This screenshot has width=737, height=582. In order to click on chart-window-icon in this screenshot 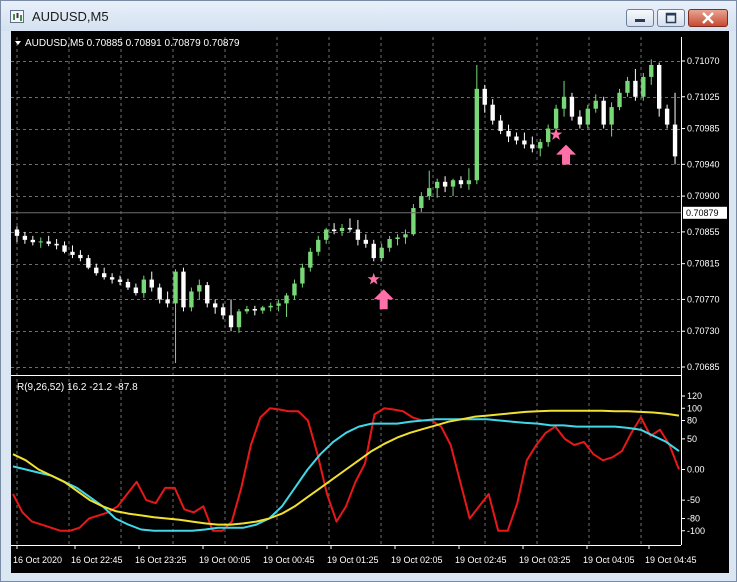, I will do `click(17, 16)`.